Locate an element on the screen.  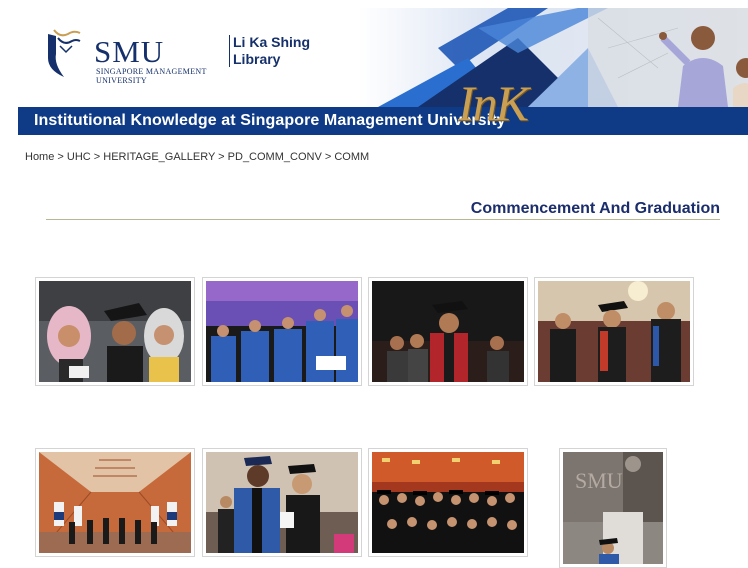
podium-backdrop-image: SMU is located at coordinates (613, 508).